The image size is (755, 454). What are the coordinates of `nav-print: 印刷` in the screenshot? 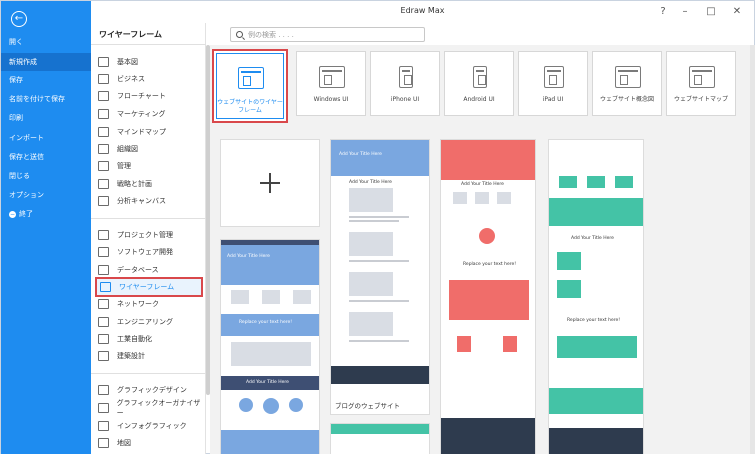 It's located at (46, 118).